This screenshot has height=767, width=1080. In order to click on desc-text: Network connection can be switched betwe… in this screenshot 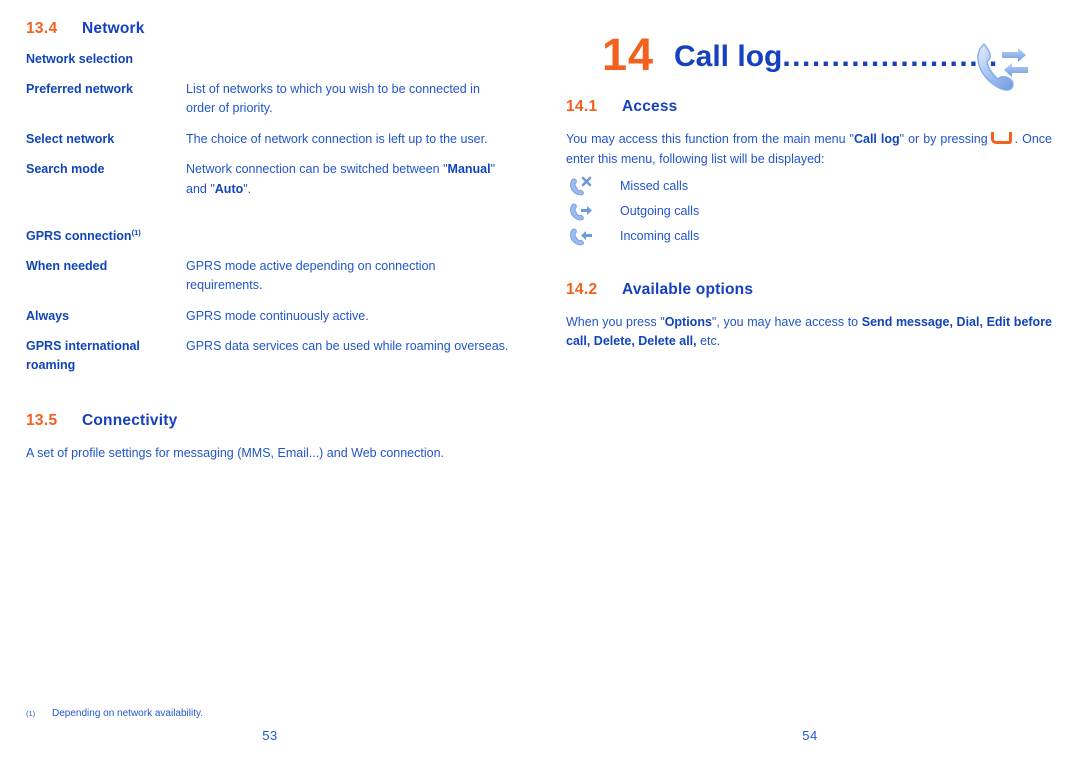, I will do `click(317, 169)`.